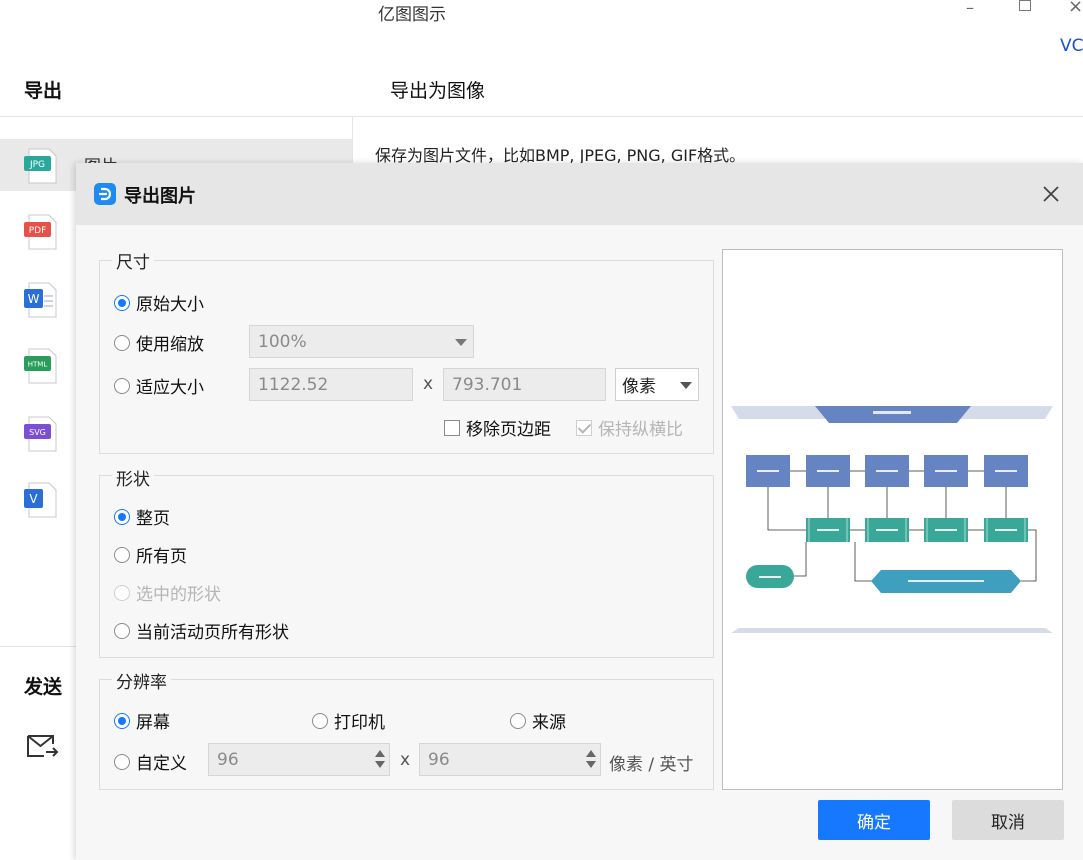 Image resolution: width=1083 pixels, height=860 pixels. What do you see at coordinates (34, 299) in the screenshot?
I see `word-badge-text: W` at bounding box center [34, 299].